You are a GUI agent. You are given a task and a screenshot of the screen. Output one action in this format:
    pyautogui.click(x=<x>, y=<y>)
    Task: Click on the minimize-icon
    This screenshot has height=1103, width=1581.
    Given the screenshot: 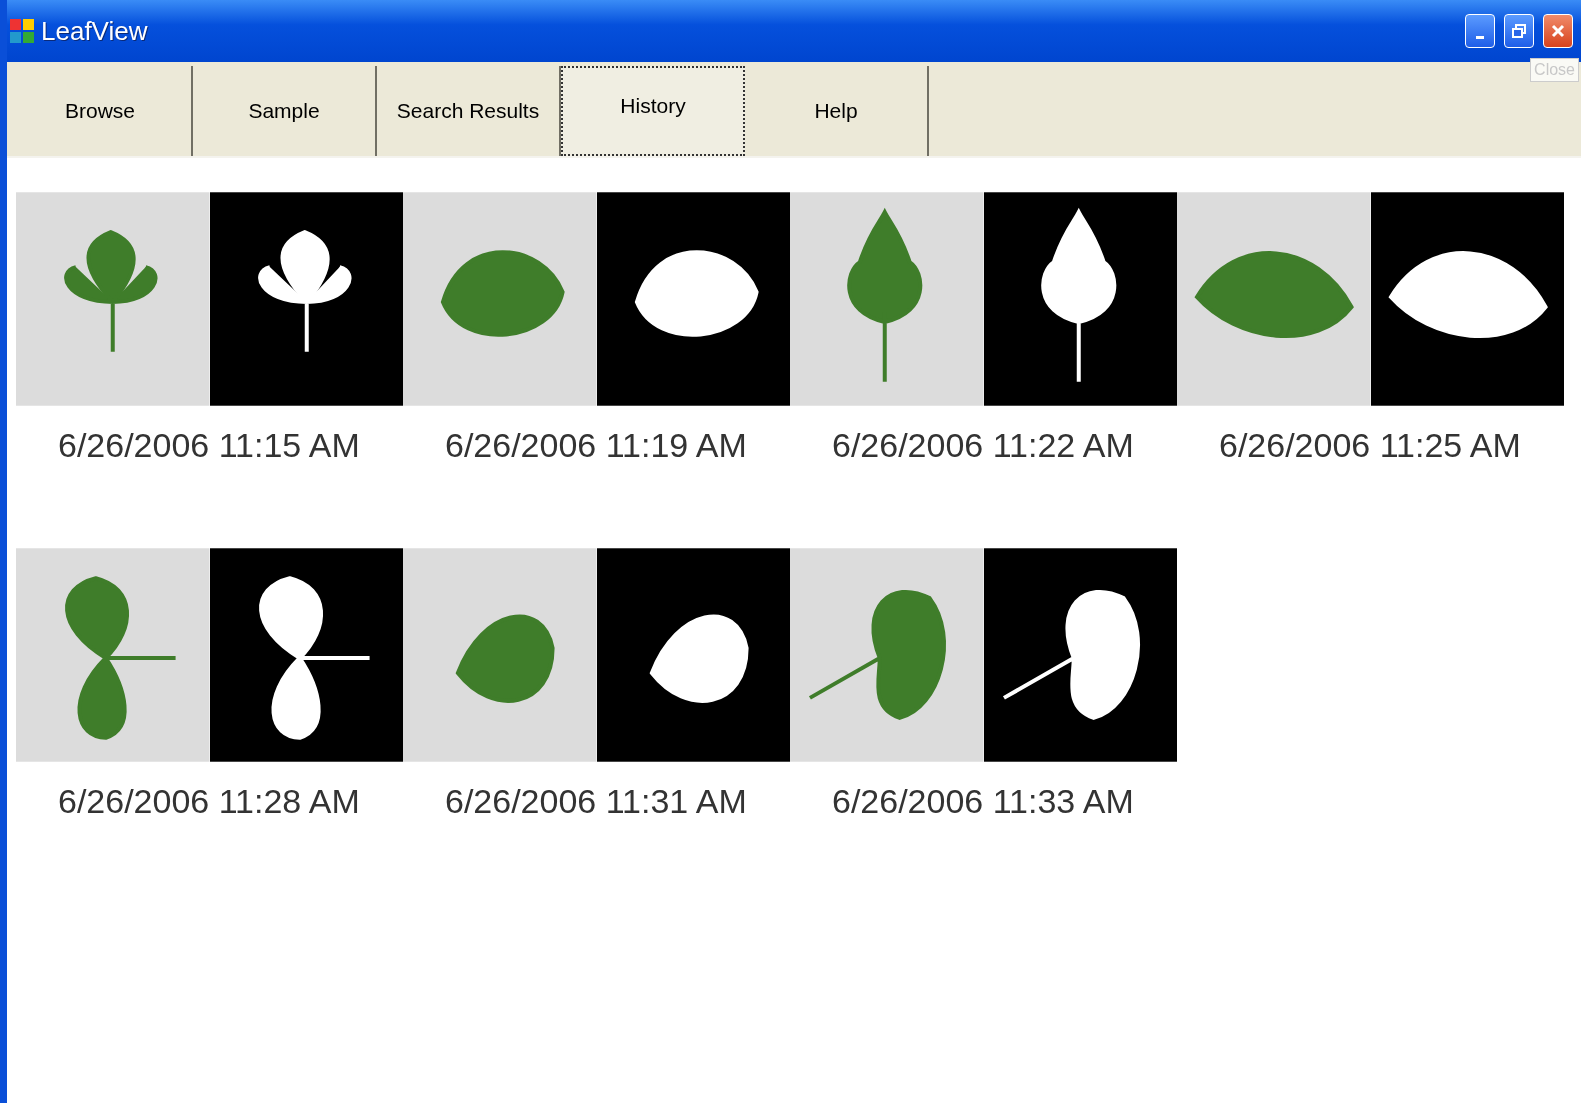 What is the action you would take?
    pyautogui.click(x=1480, y=37)
    